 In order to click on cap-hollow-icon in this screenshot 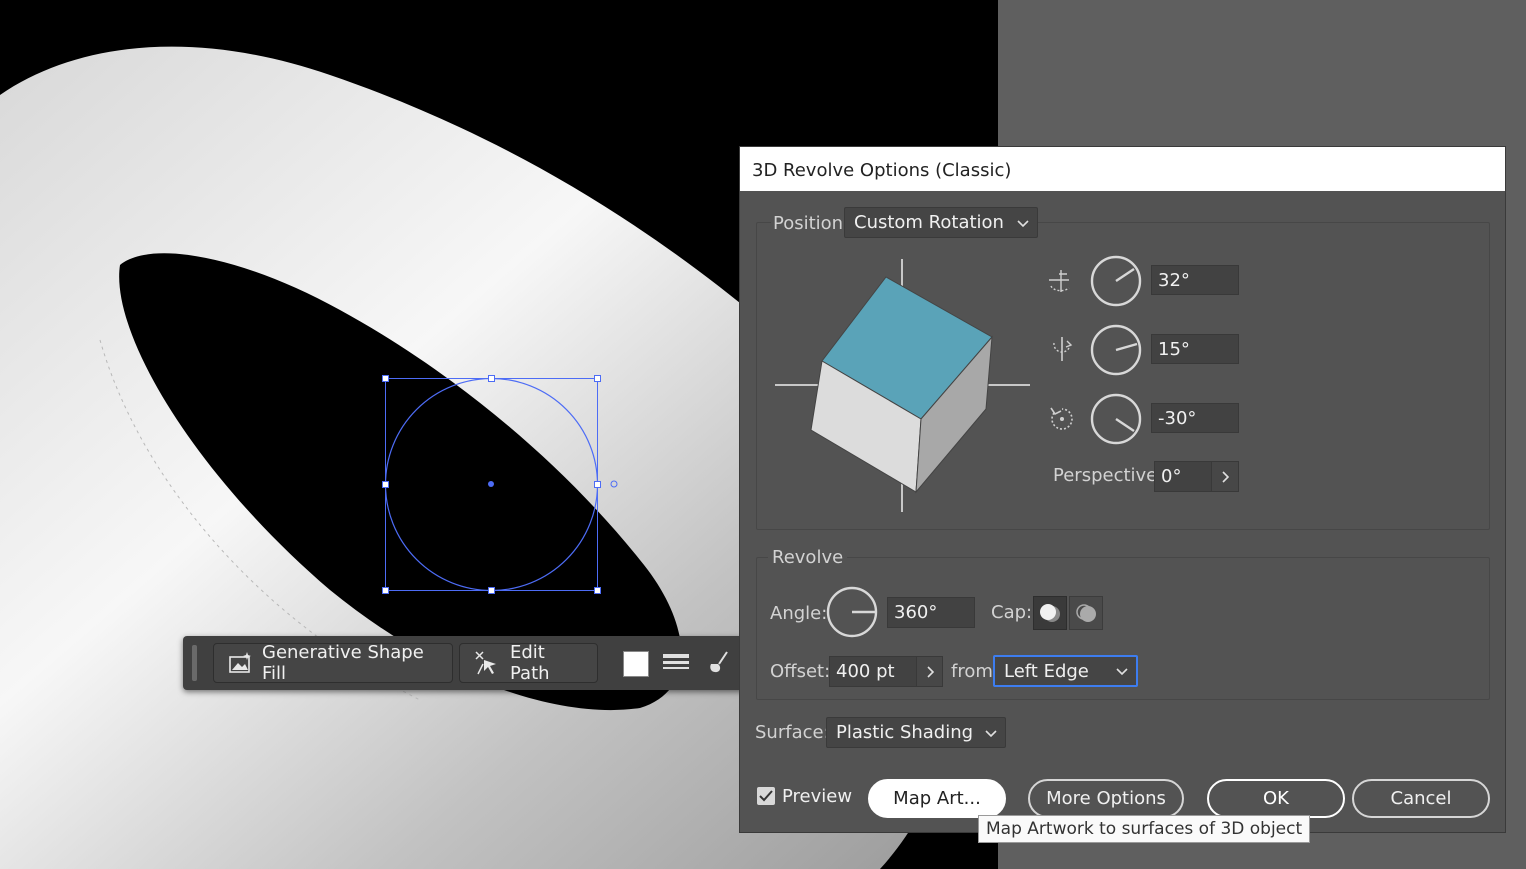, I will do `click(1086, 613)`.